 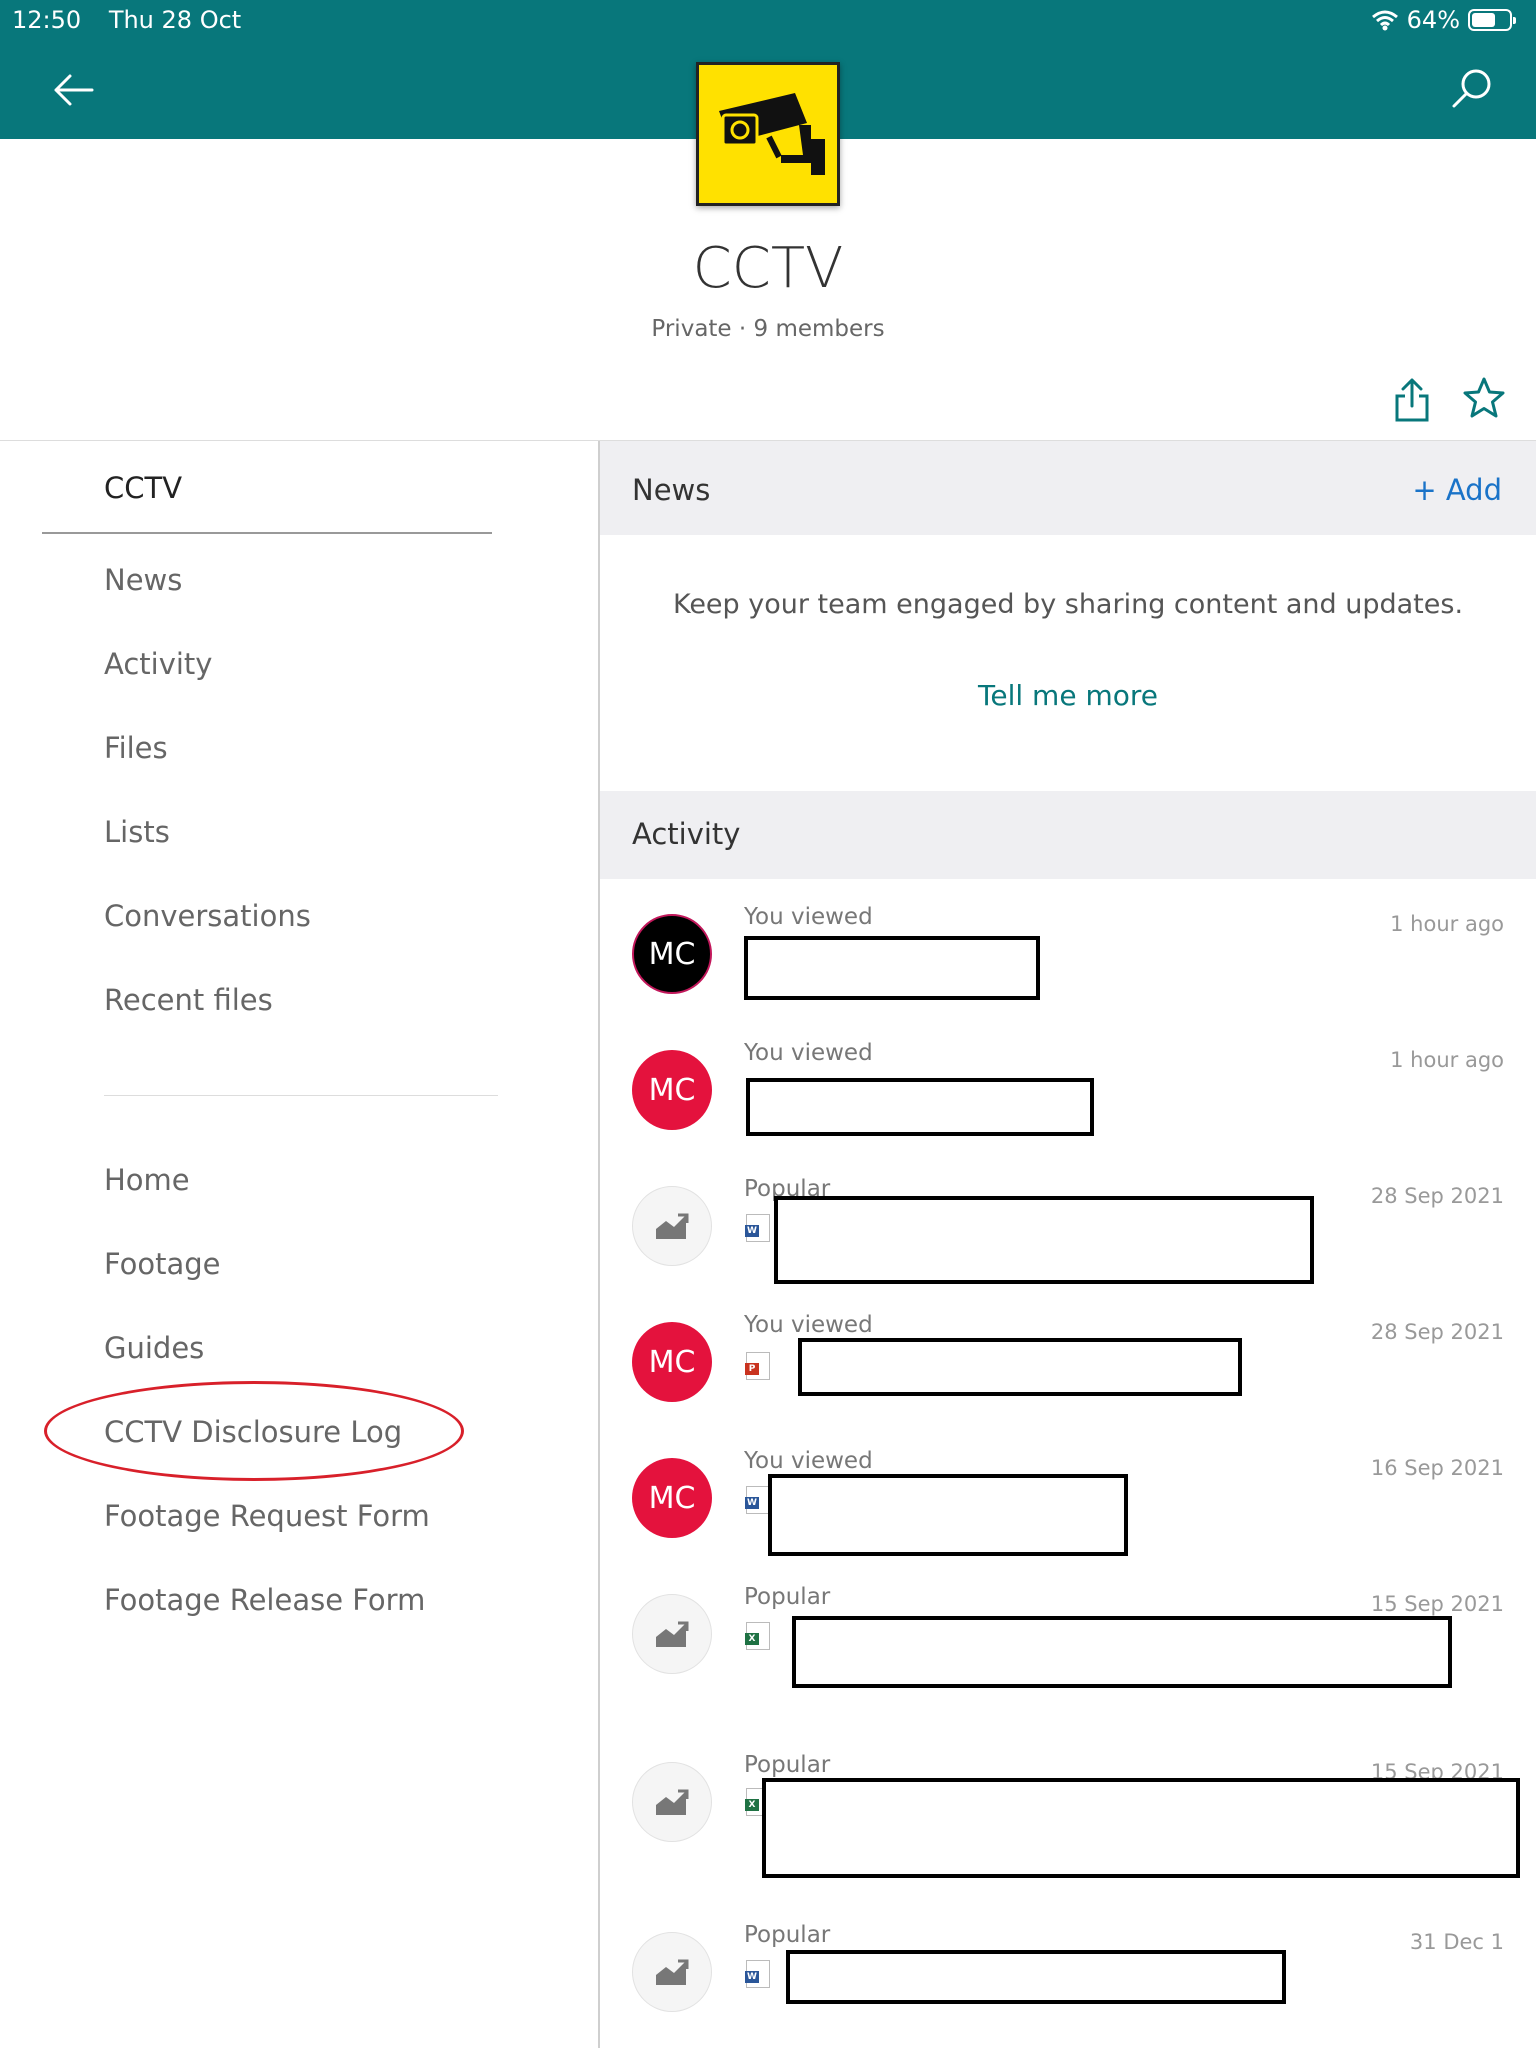 I want to click on nav-item-files: Files, so click(x=136, y=748).